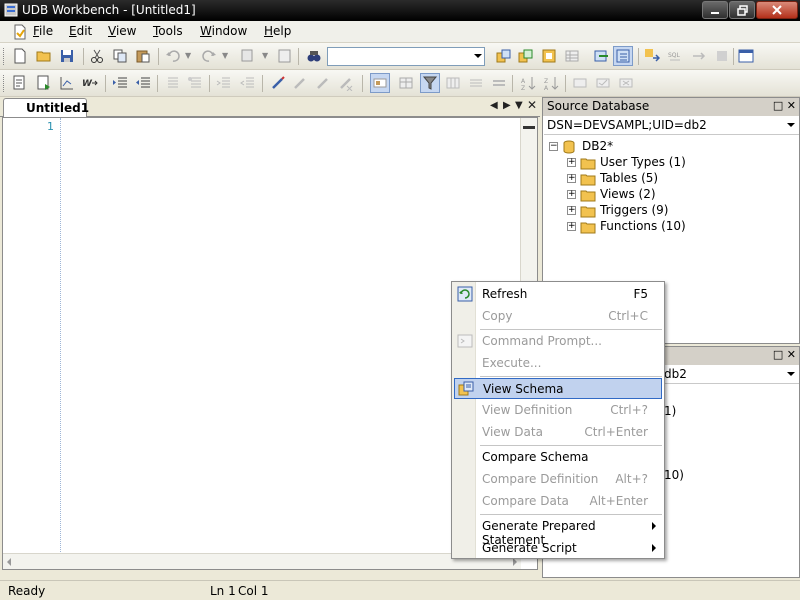 The width and height of the screenshot is (800, 600). I want to click on undo-dropdown-icon: ▼, so click(188, 55).